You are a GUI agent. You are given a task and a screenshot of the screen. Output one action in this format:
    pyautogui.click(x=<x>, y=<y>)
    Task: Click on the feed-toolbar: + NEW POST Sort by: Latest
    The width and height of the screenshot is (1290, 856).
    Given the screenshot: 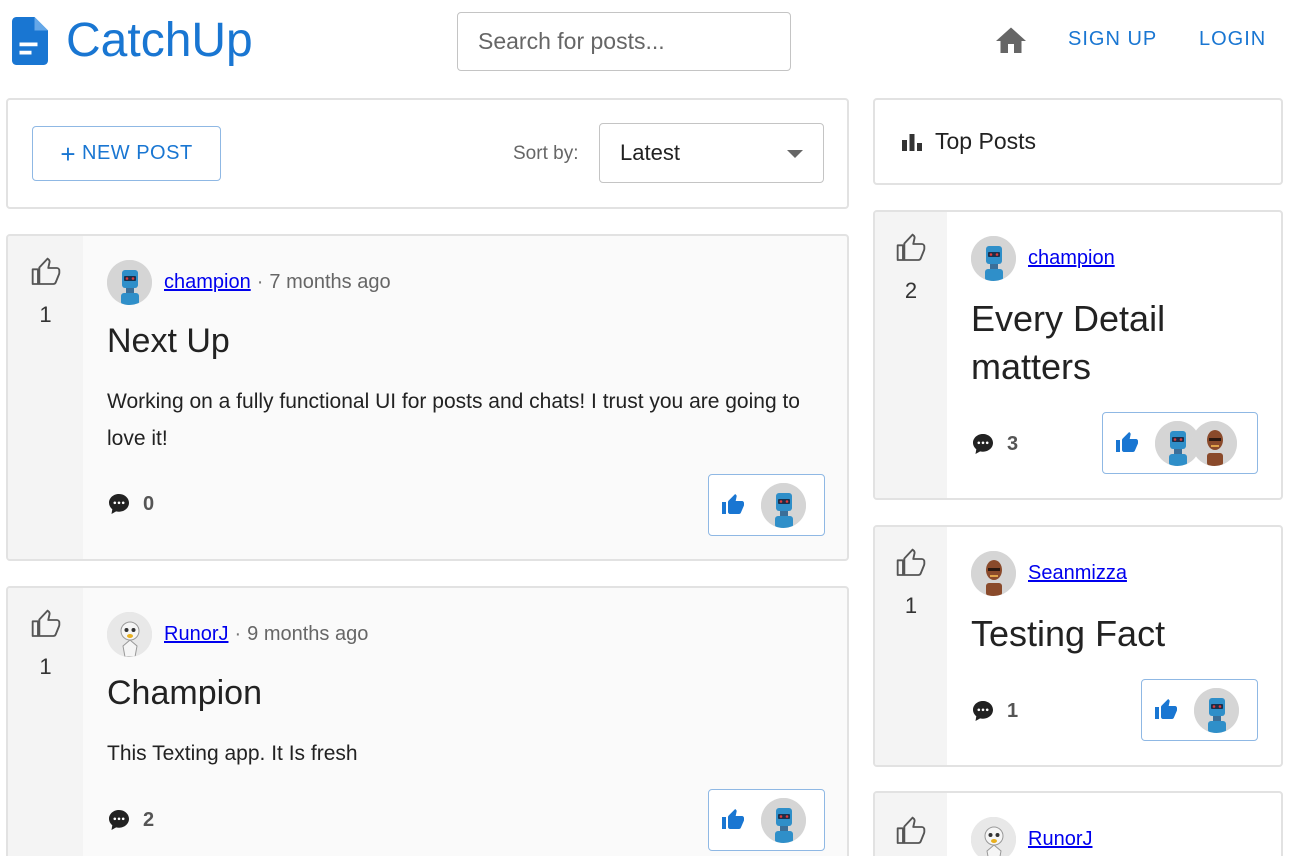 What is the action you would take?
    pyautogui.click(x=427, y=153)
    